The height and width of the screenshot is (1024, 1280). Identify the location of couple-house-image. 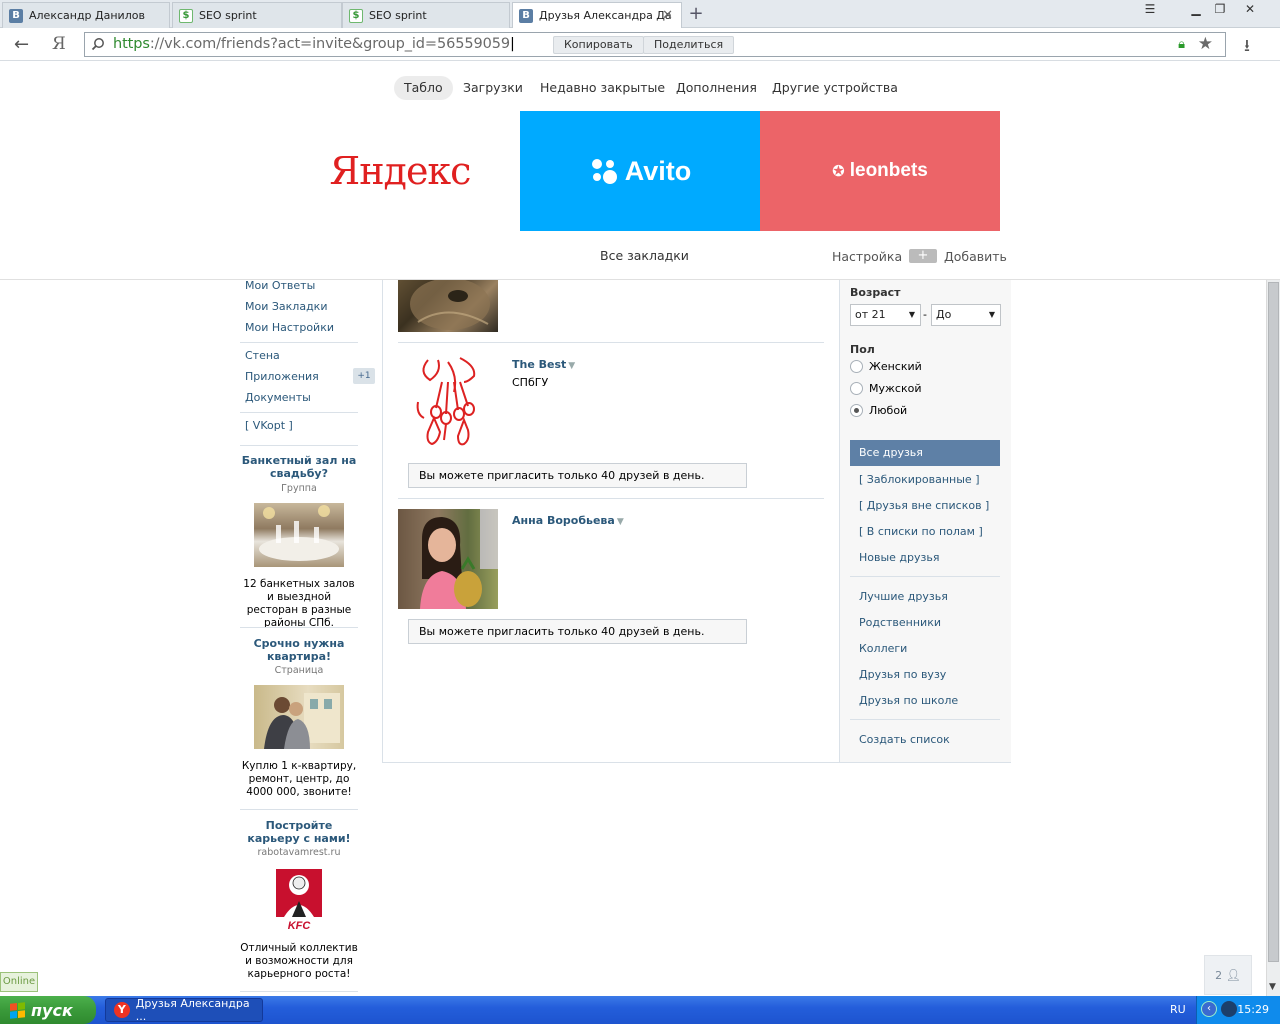
(302, 721).